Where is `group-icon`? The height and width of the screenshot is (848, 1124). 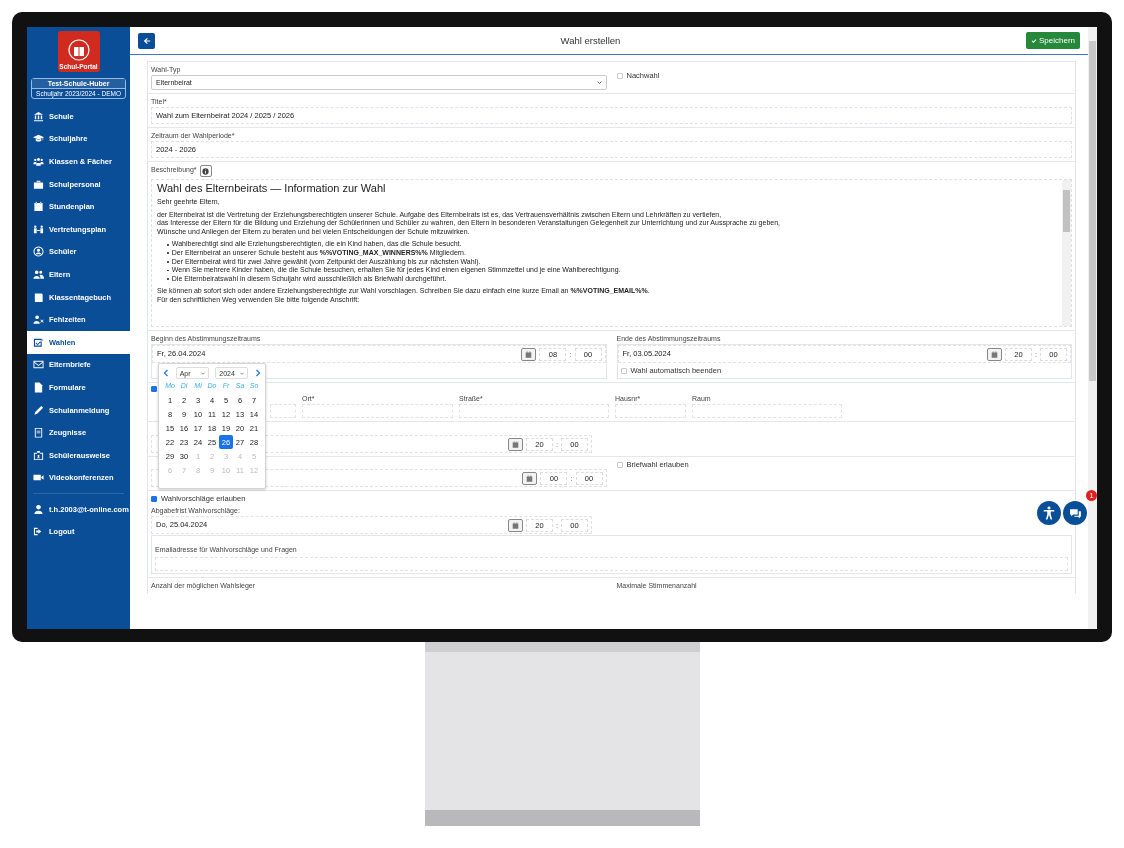
group-icon is located at coordinates (38, 161).